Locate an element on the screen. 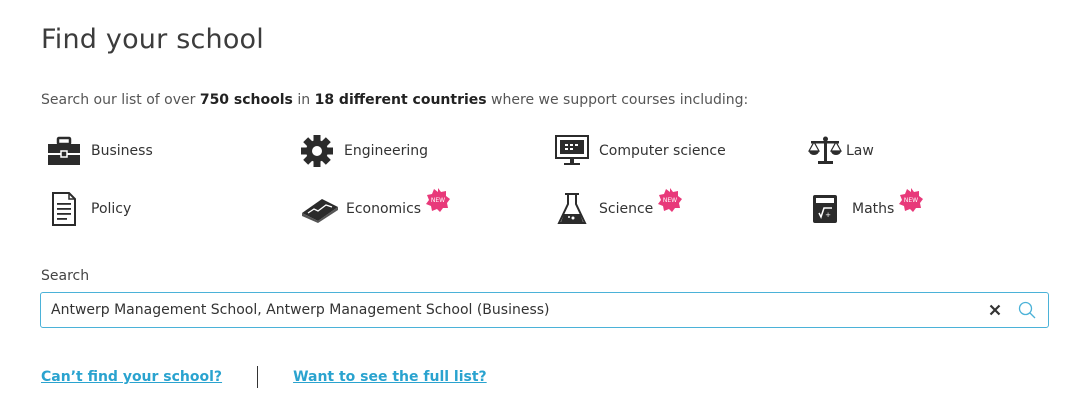 This screenshot has height=400, width=1080. subject-label: Science is located at coordinates (626, 209).